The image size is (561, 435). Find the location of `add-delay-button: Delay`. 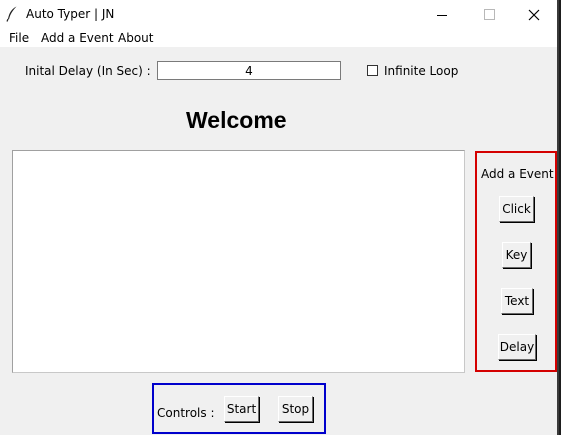

add-delay-button: Delay is located at coordinates (517, 347).